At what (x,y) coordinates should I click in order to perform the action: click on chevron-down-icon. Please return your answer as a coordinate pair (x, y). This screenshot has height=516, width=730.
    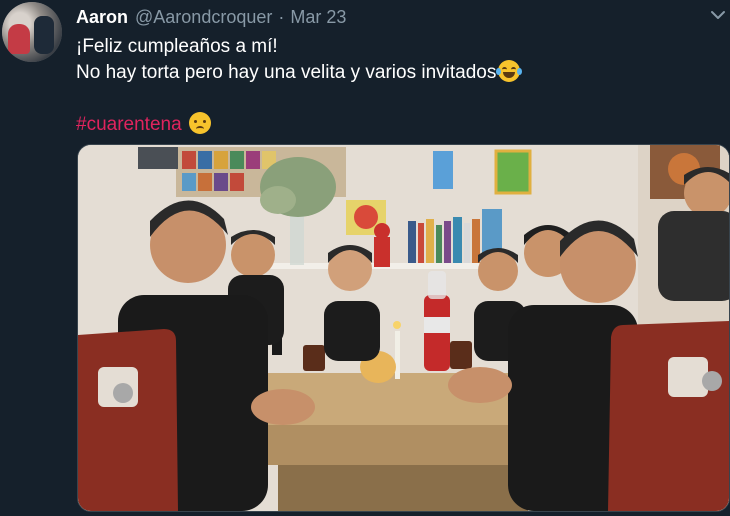
    Looking at the image, I should click on (718, 15).